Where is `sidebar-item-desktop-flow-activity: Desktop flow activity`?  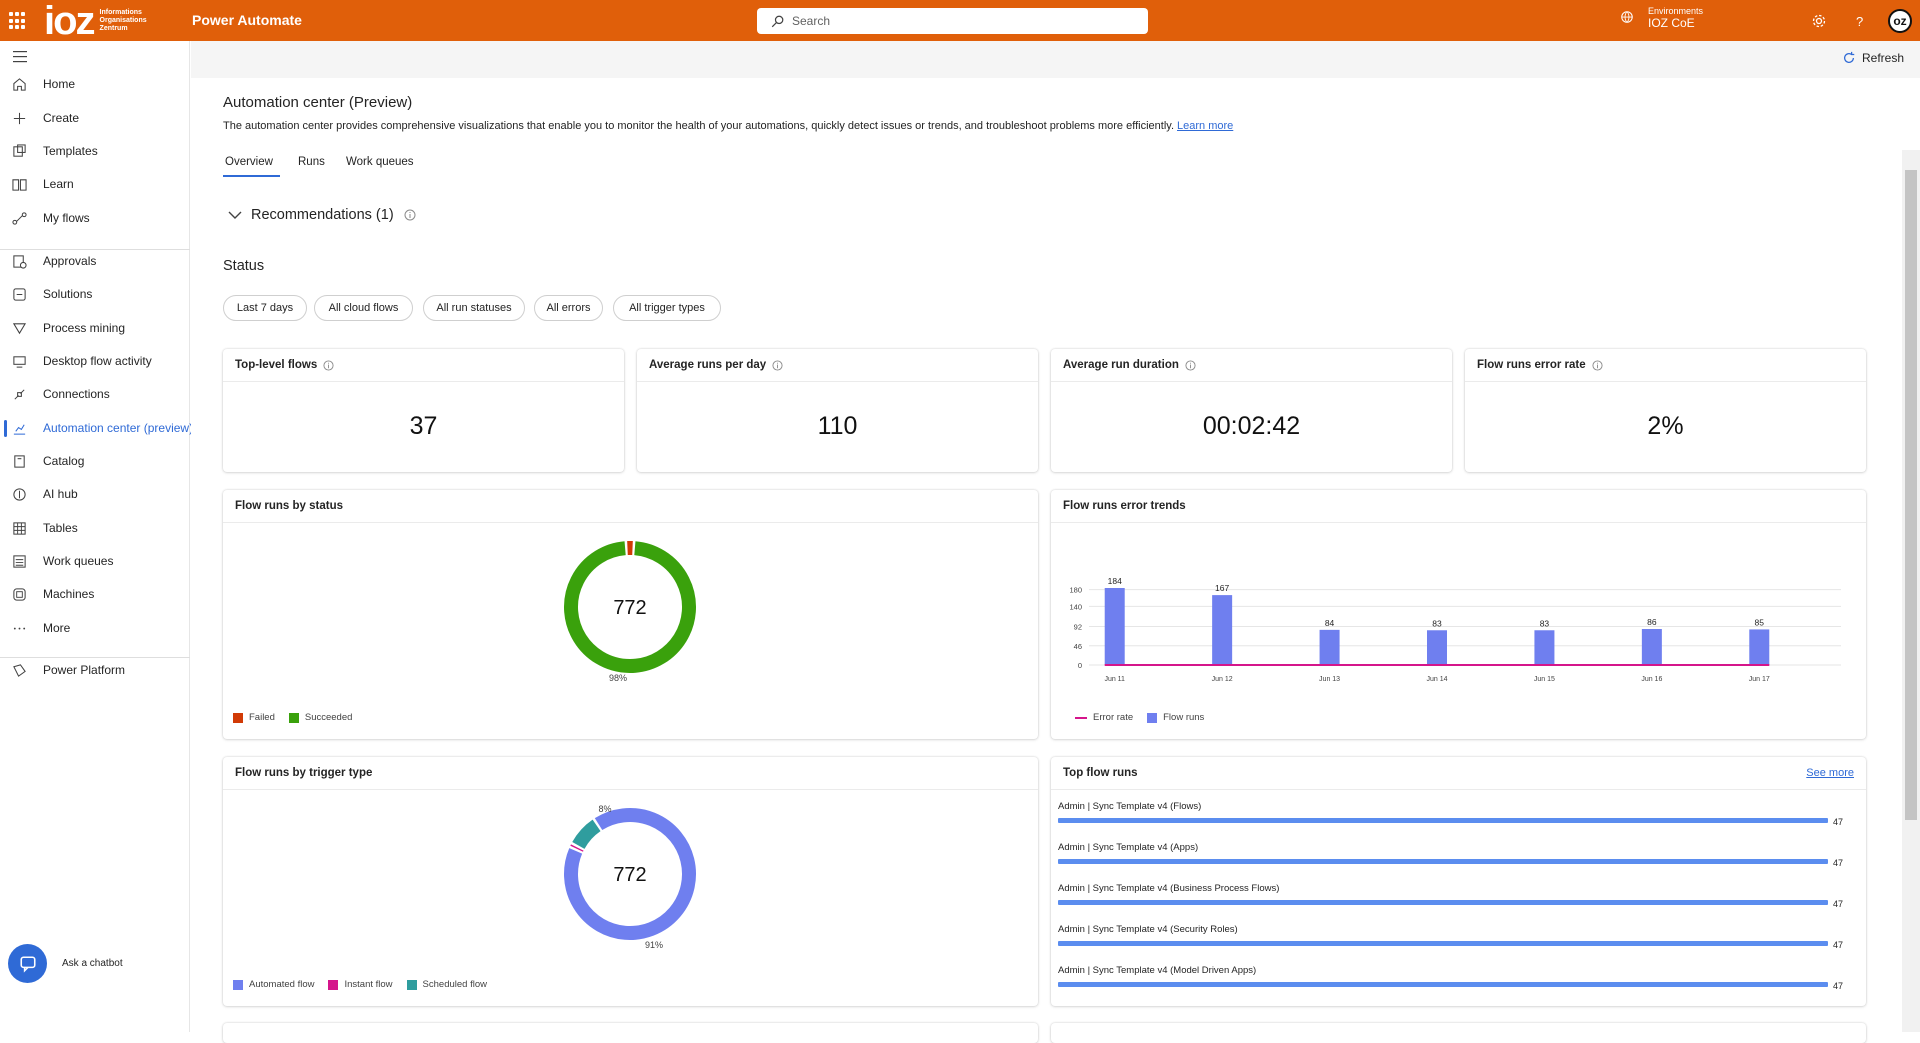 sidebar-item-desktop-flow-activity: Desktop flow activity is located at coordinates (95, 361).